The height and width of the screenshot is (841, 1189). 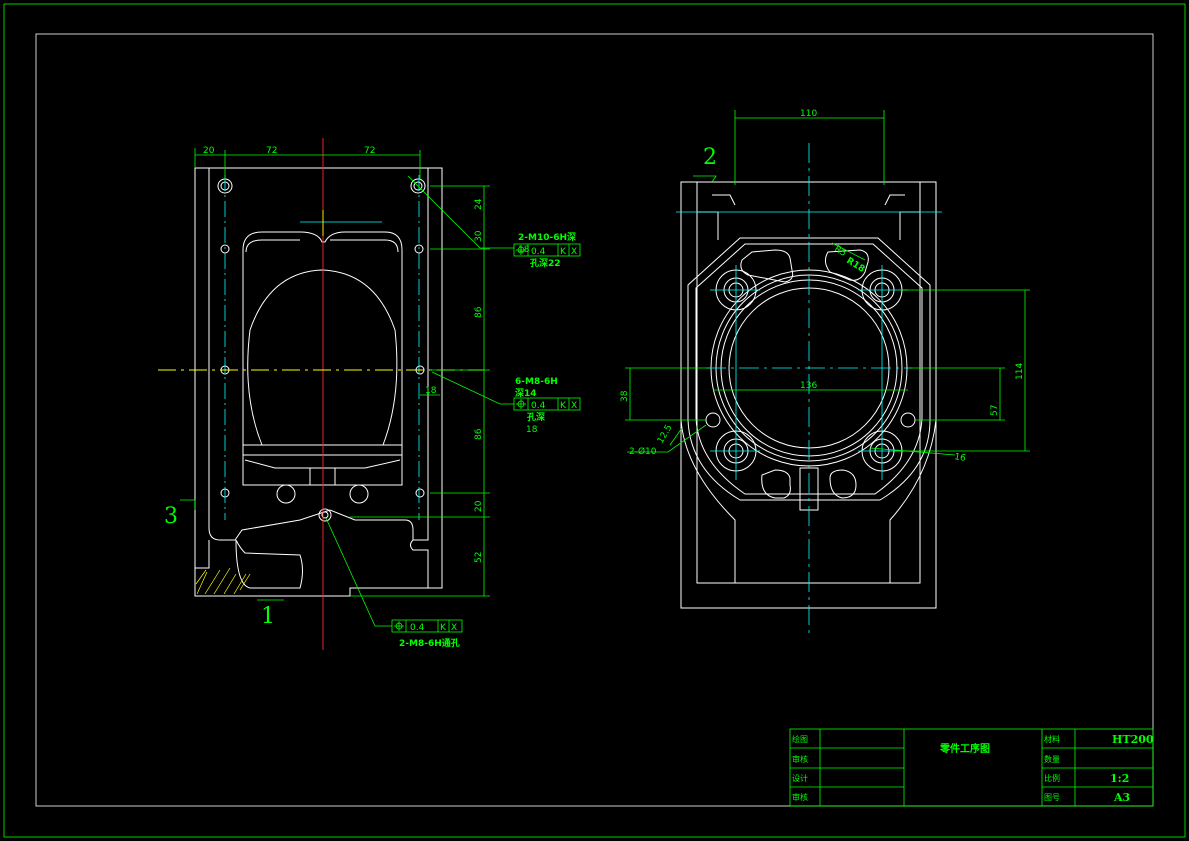 What do you see at coordinates (563, 252) in the screenshot?
I see `callout-m10-ref1: K` at bounding box center [563, 252].